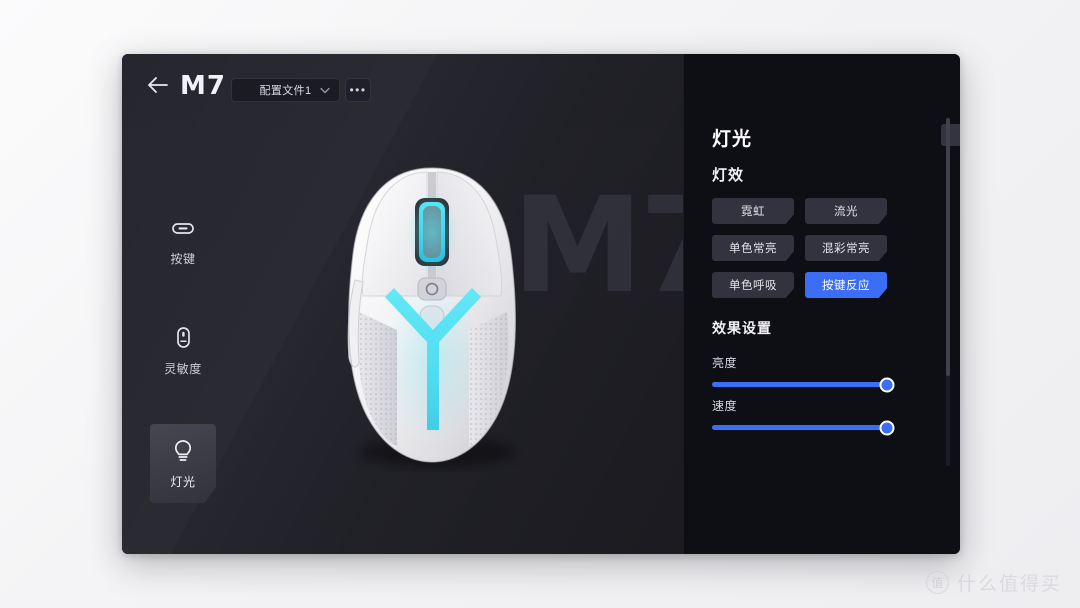  I want to click on speed-label: 速度, so click(725, 406).